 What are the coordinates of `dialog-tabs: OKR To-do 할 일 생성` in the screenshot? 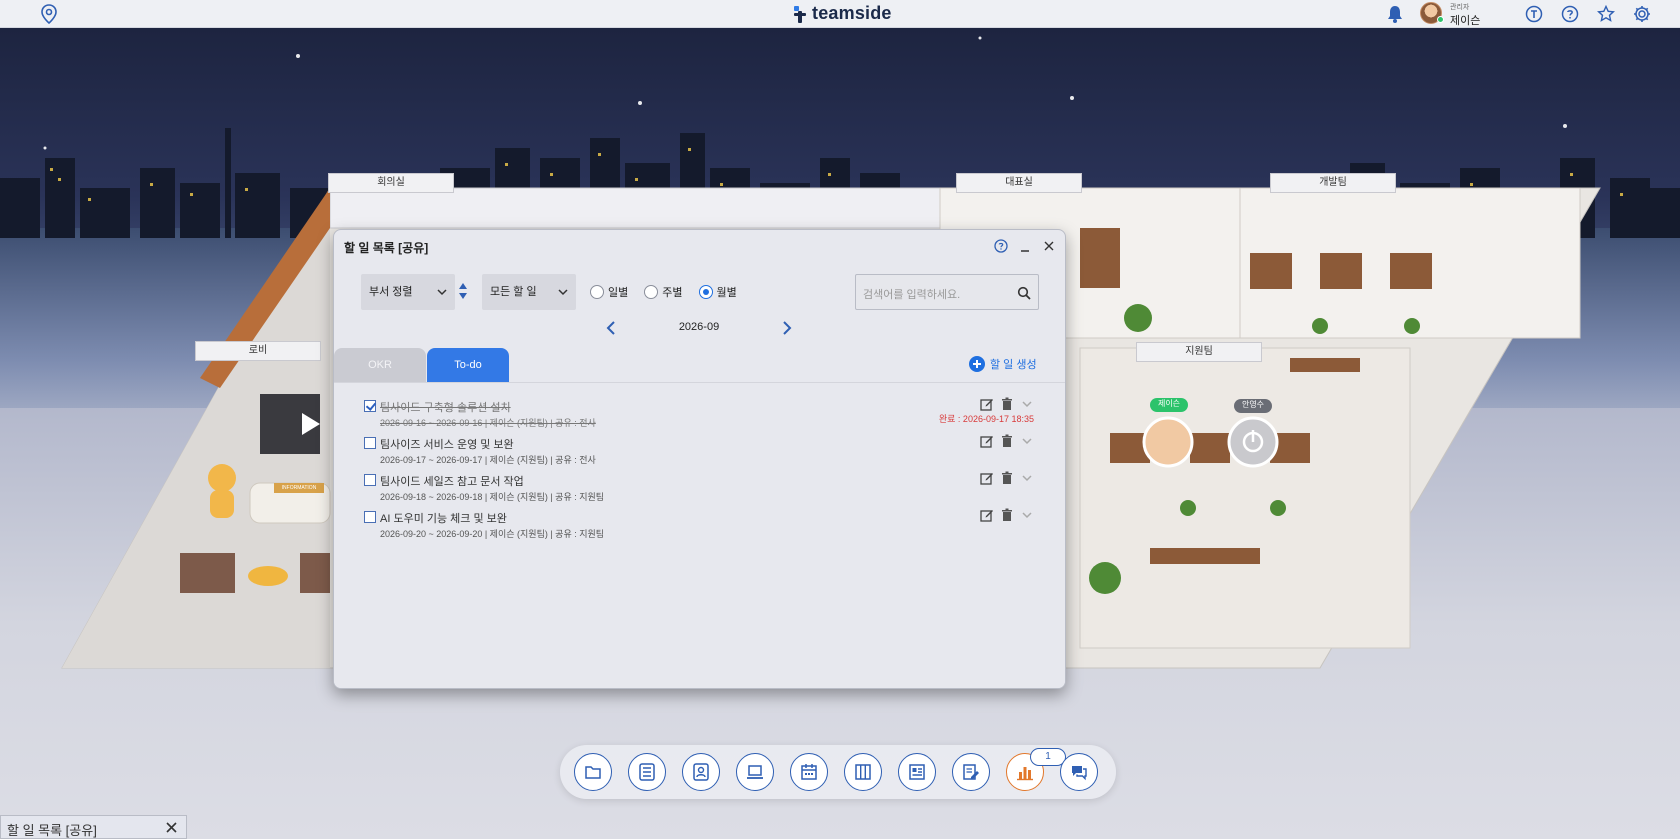 It's located at (699, 365).